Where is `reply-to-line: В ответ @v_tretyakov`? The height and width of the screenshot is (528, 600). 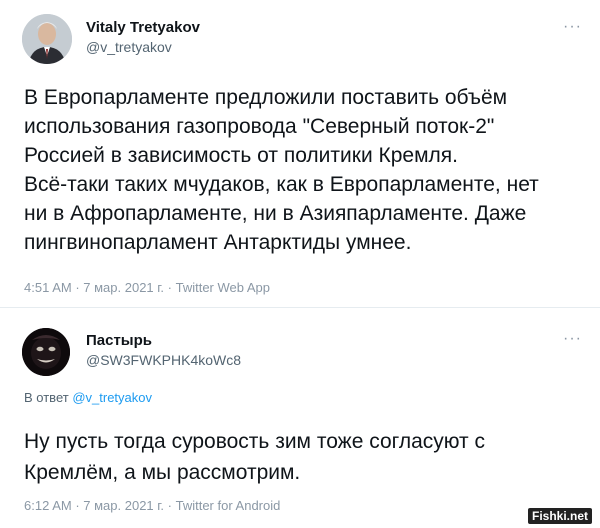
reply-to-line: В ответ @v_tretyakov is located at coordinates (88, 397).